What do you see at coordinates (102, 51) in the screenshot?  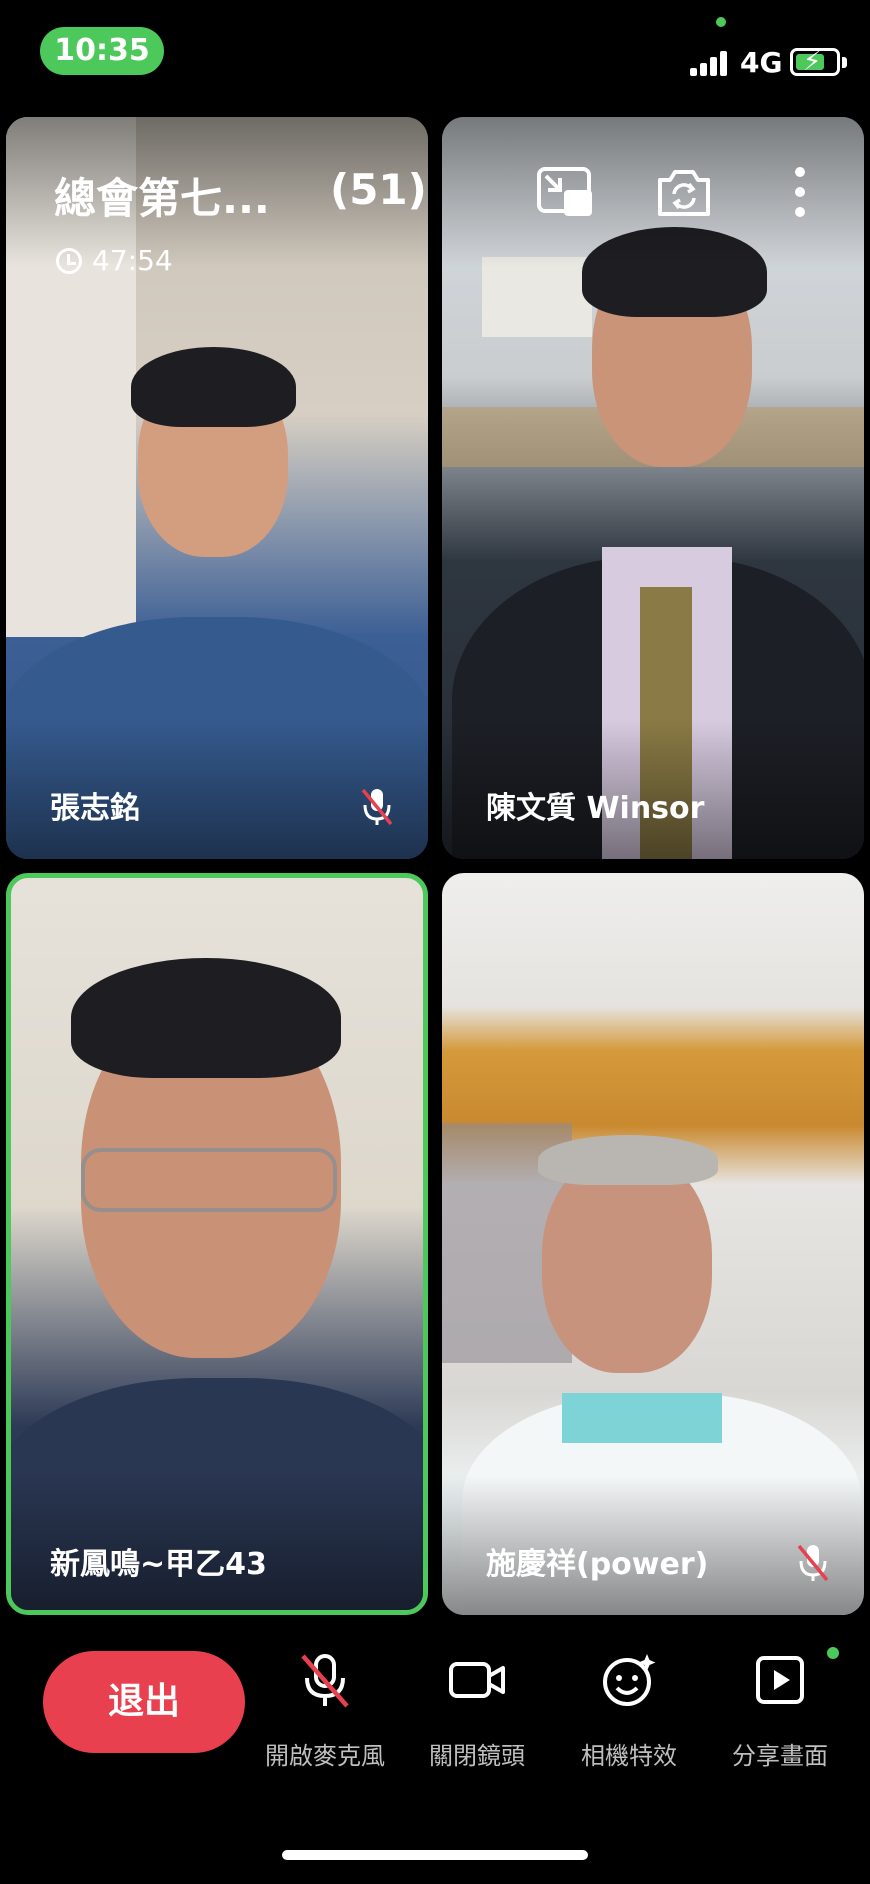 I see `clock-pill: 10:35` at bounding box center [102, 51].